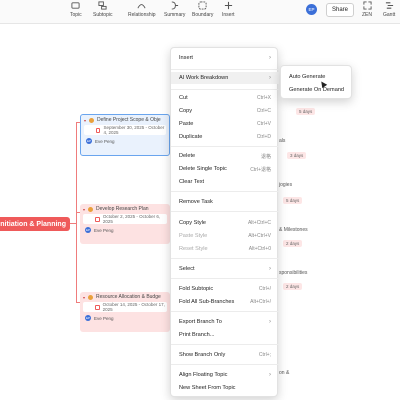 This screenshot has height=400, width=400. I want to click on menu-item-label: Remove Task, so click(196, 202).